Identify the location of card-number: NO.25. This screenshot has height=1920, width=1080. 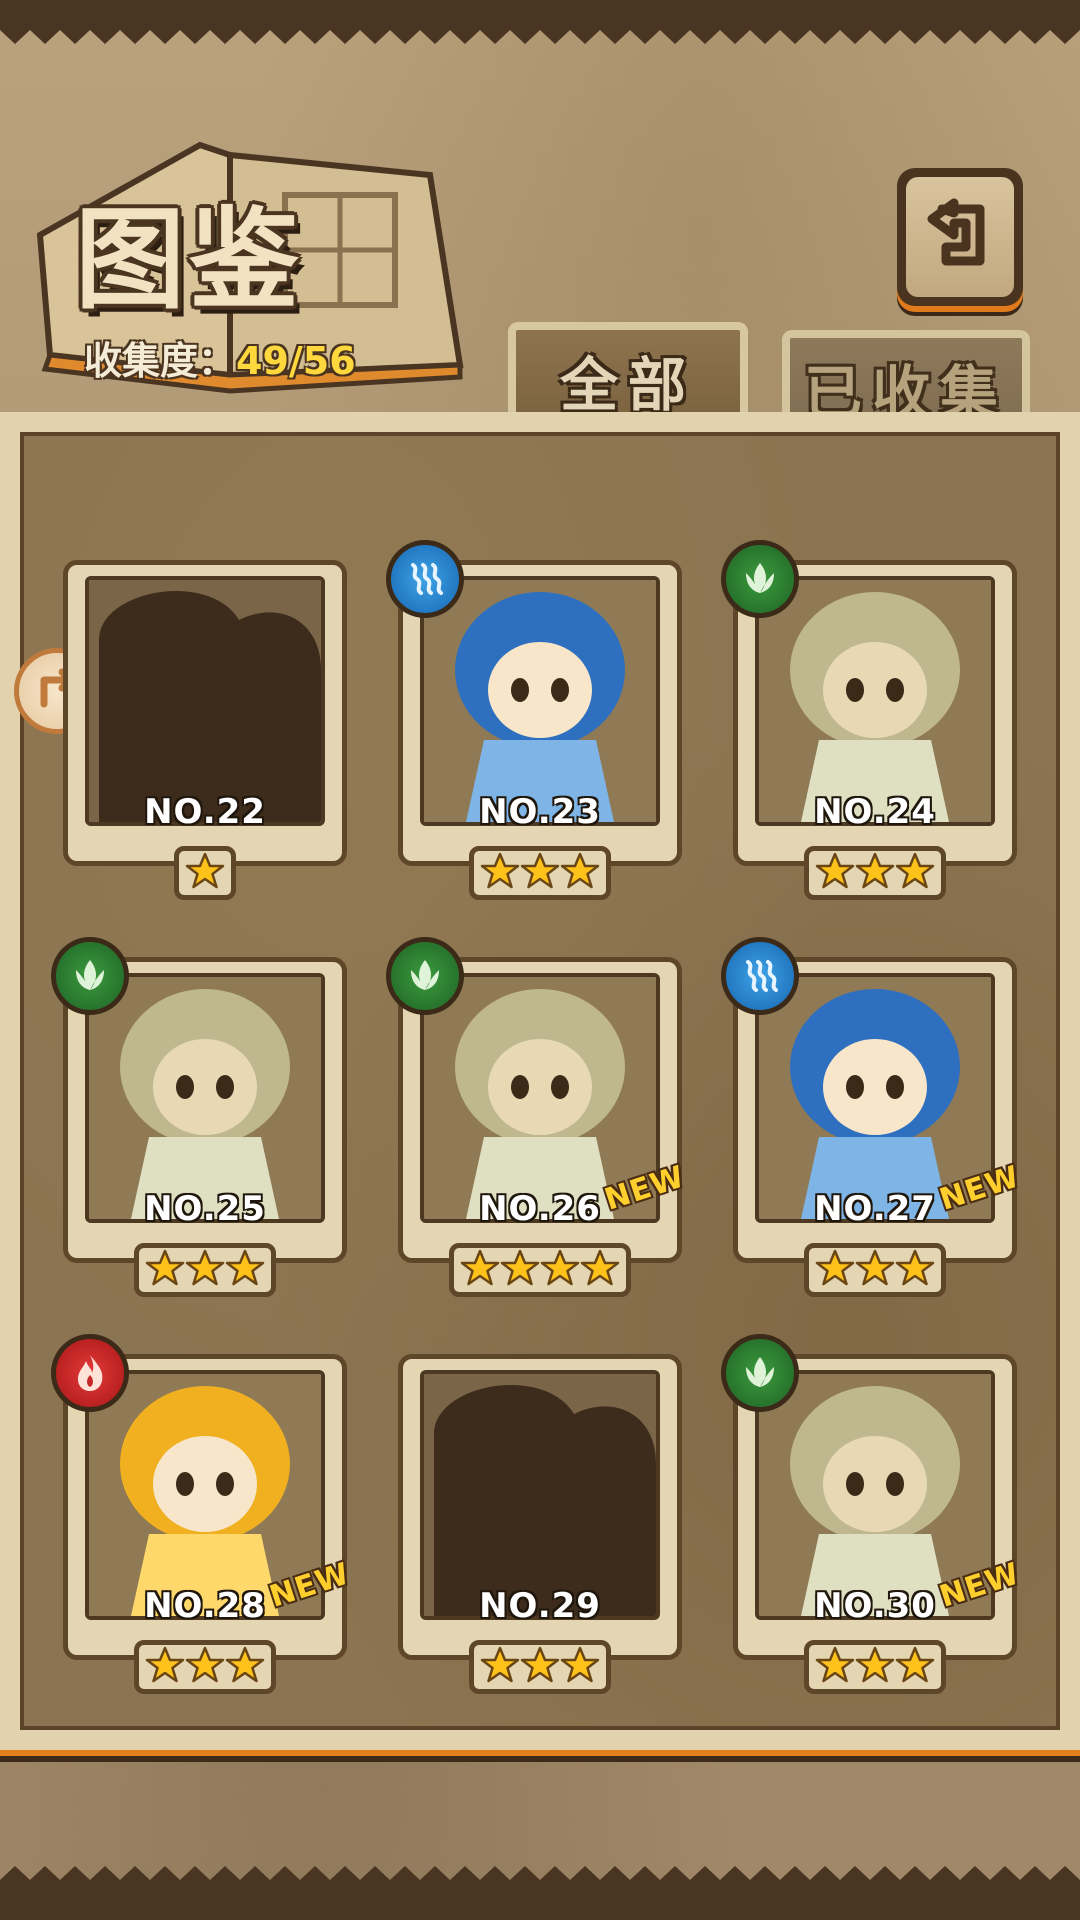
(205, 1209).